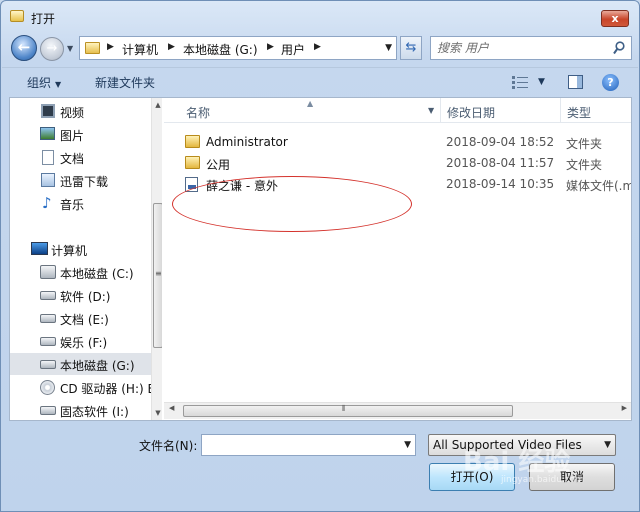 This screenshot has width=640, height=512. Describe the element at coordinates (85, 297) in the screenshot. I see `sidebar-item-label: 软件 (D:)` at that location.